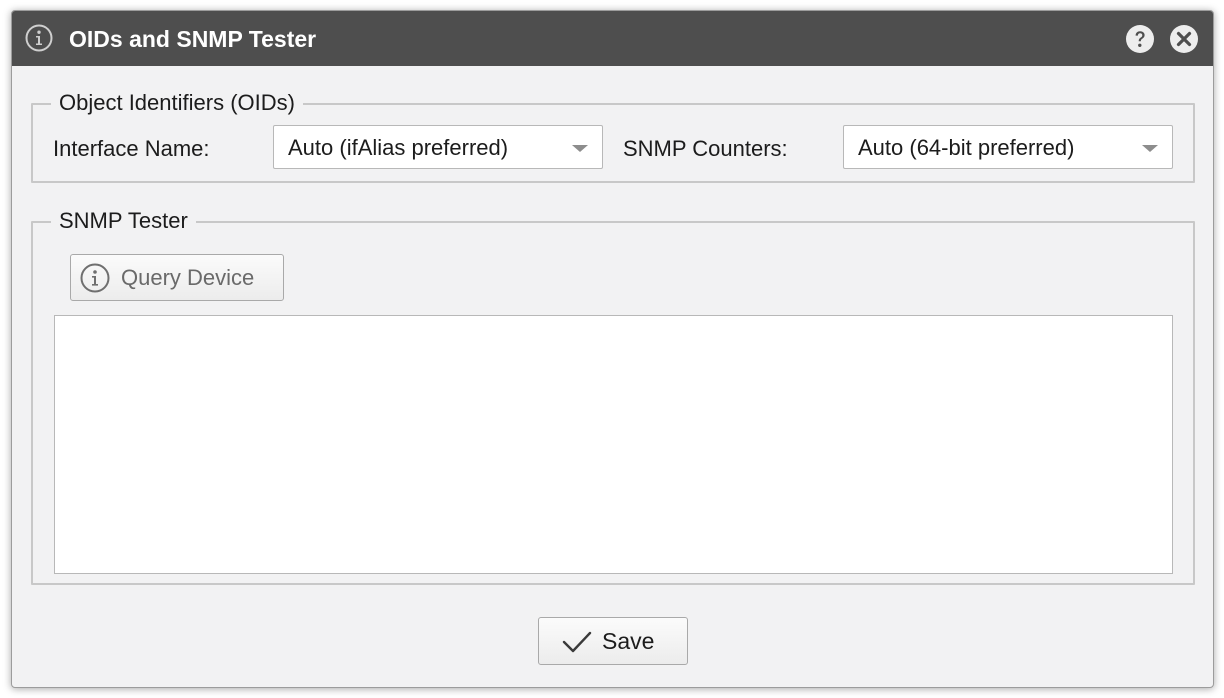 The height and width of the screenshot is (698, 1224). What do you see at coordinates (123, 221) in the screenshot?
I see `snmp-tester-legend: SNMP Tester` at bounding box center [123, 221].